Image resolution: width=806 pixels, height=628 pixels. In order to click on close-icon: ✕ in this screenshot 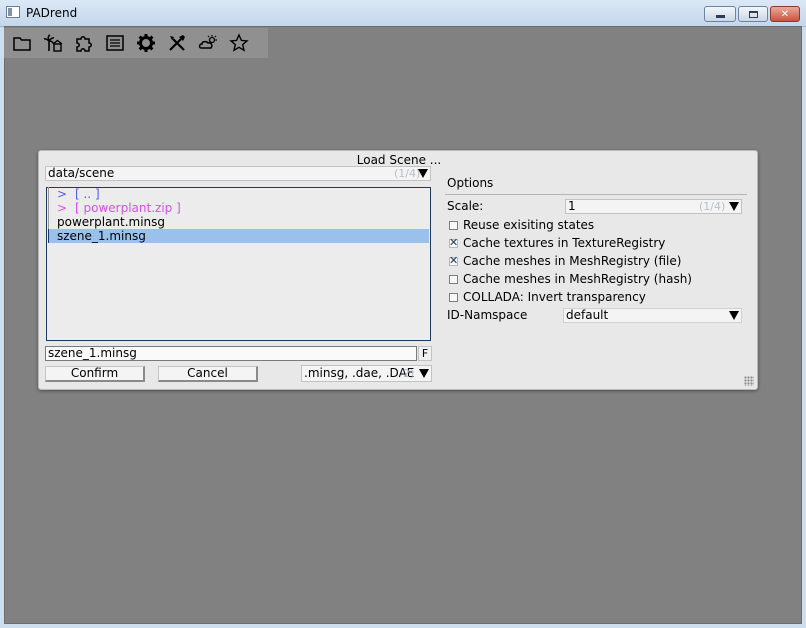, I will do `click(785, 14)`.